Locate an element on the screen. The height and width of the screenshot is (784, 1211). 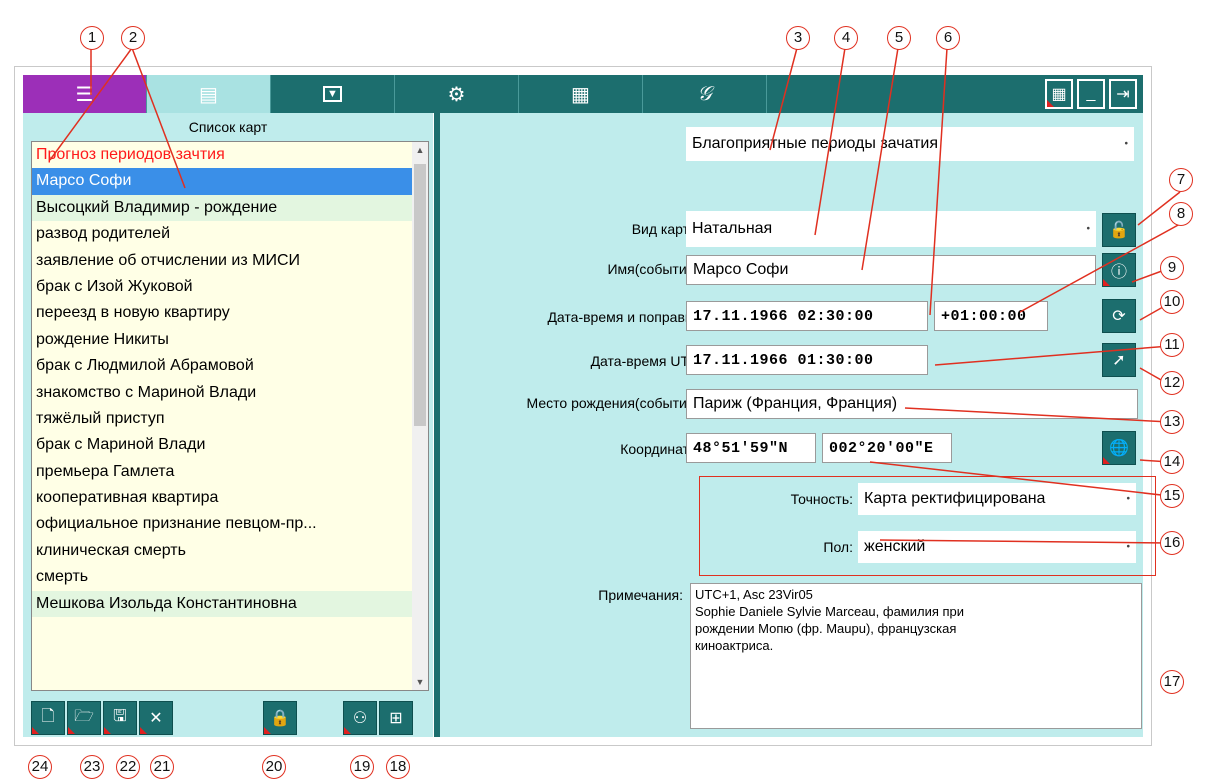
table-view-button: ⊞ is located at coordinates (396, 718).